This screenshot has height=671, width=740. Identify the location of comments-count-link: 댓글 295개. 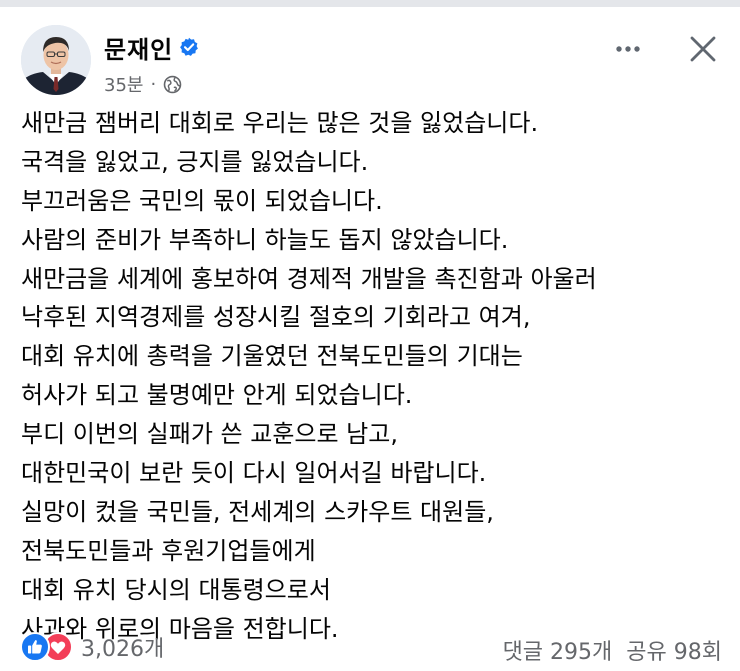
(558, 650).